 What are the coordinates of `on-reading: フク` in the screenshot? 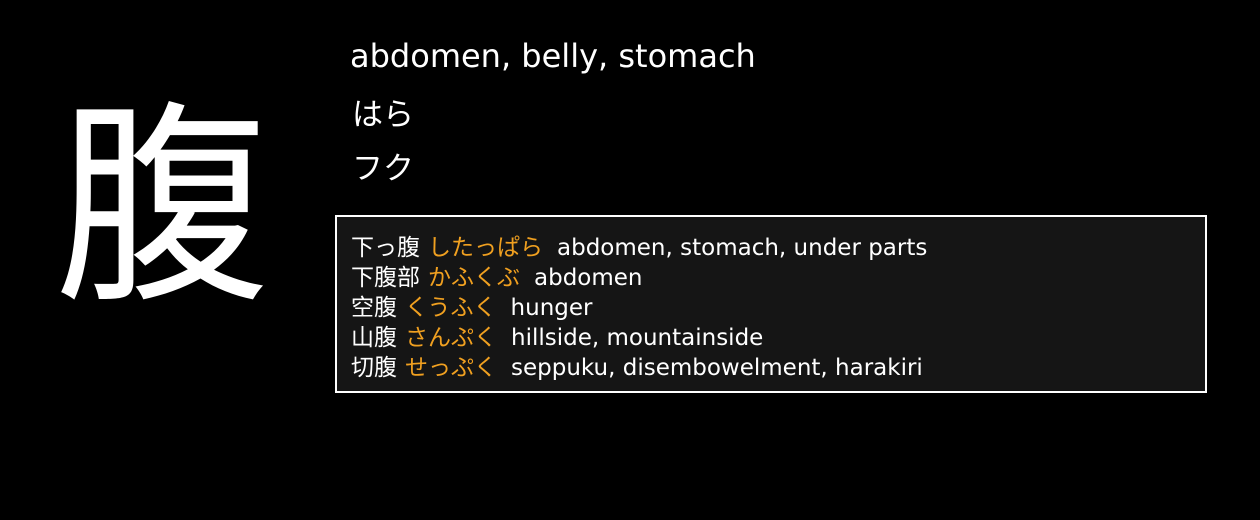 It's located at (383, 169).